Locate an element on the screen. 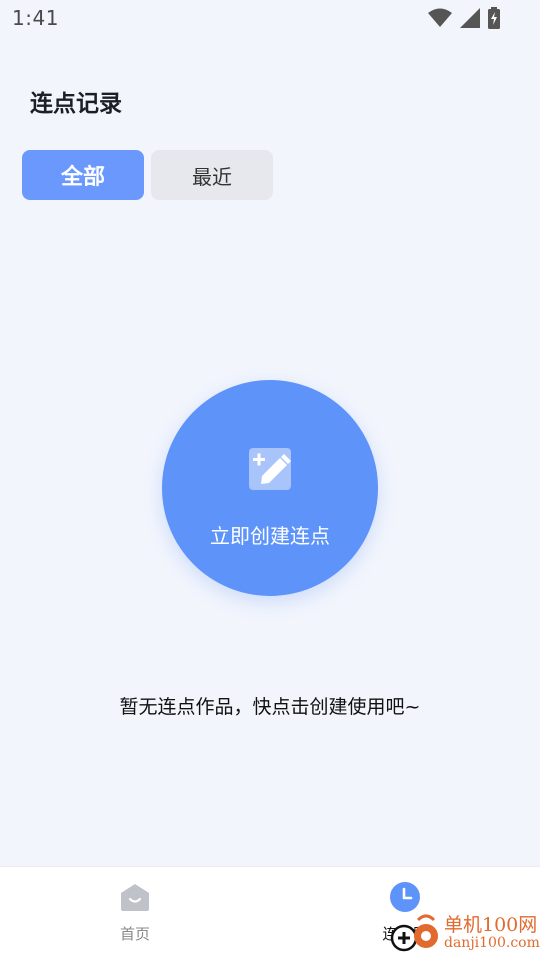 The height and width of the screenshot is (960, 540). watermark-text-en: danji100.com is located at coordinates (492, 943).